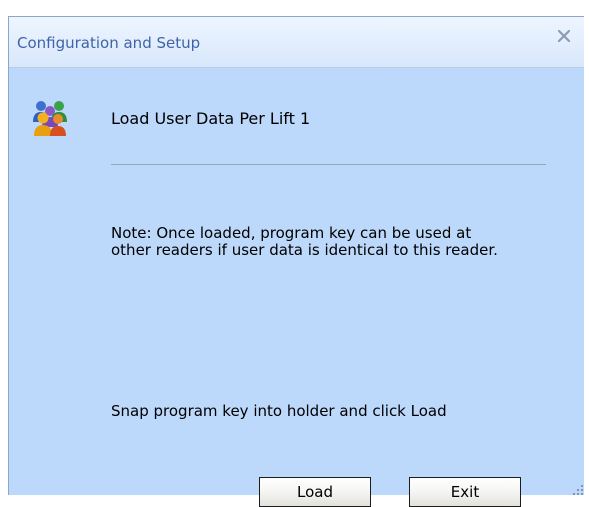  What do you see at coordinates (577, 488) in the screenshot?
I see `resize-grip-icon` at bounding box center [577, 488].